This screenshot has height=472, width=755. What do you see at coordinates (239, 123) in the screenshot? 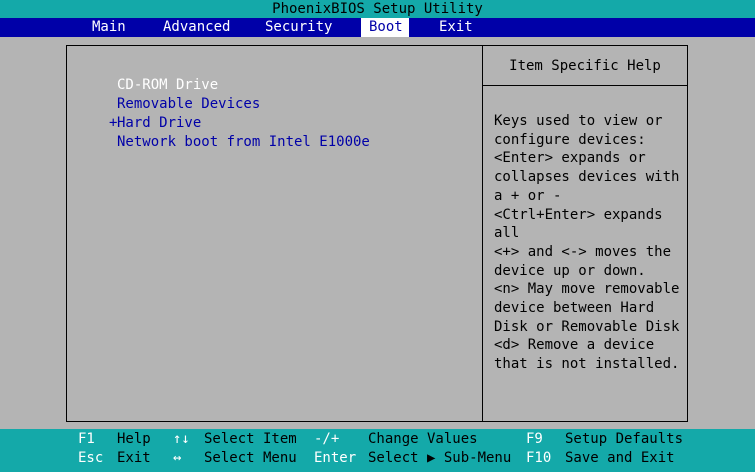
I see `boot-item-hard-drive: +Hard Drive` at bounding box center [239, 123].